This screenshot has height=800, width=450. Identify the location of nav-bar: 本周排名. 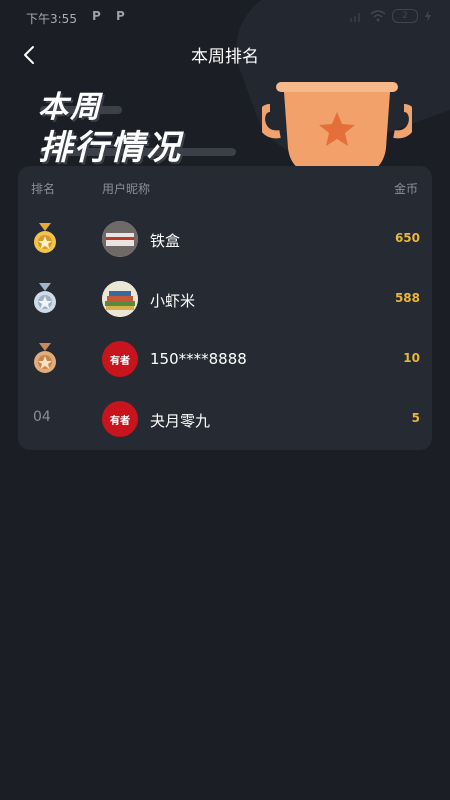
(225, 54).